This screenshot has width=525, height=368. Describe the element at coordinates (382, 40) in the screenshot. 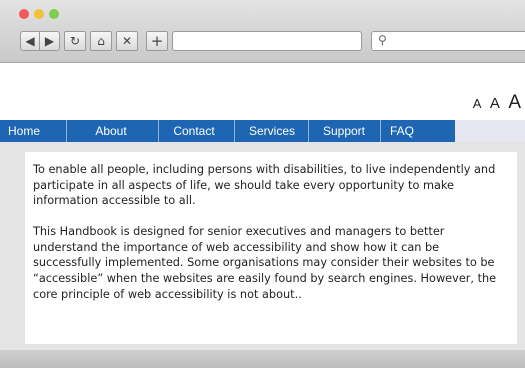

I see `search-icon: ⚲` at that location.